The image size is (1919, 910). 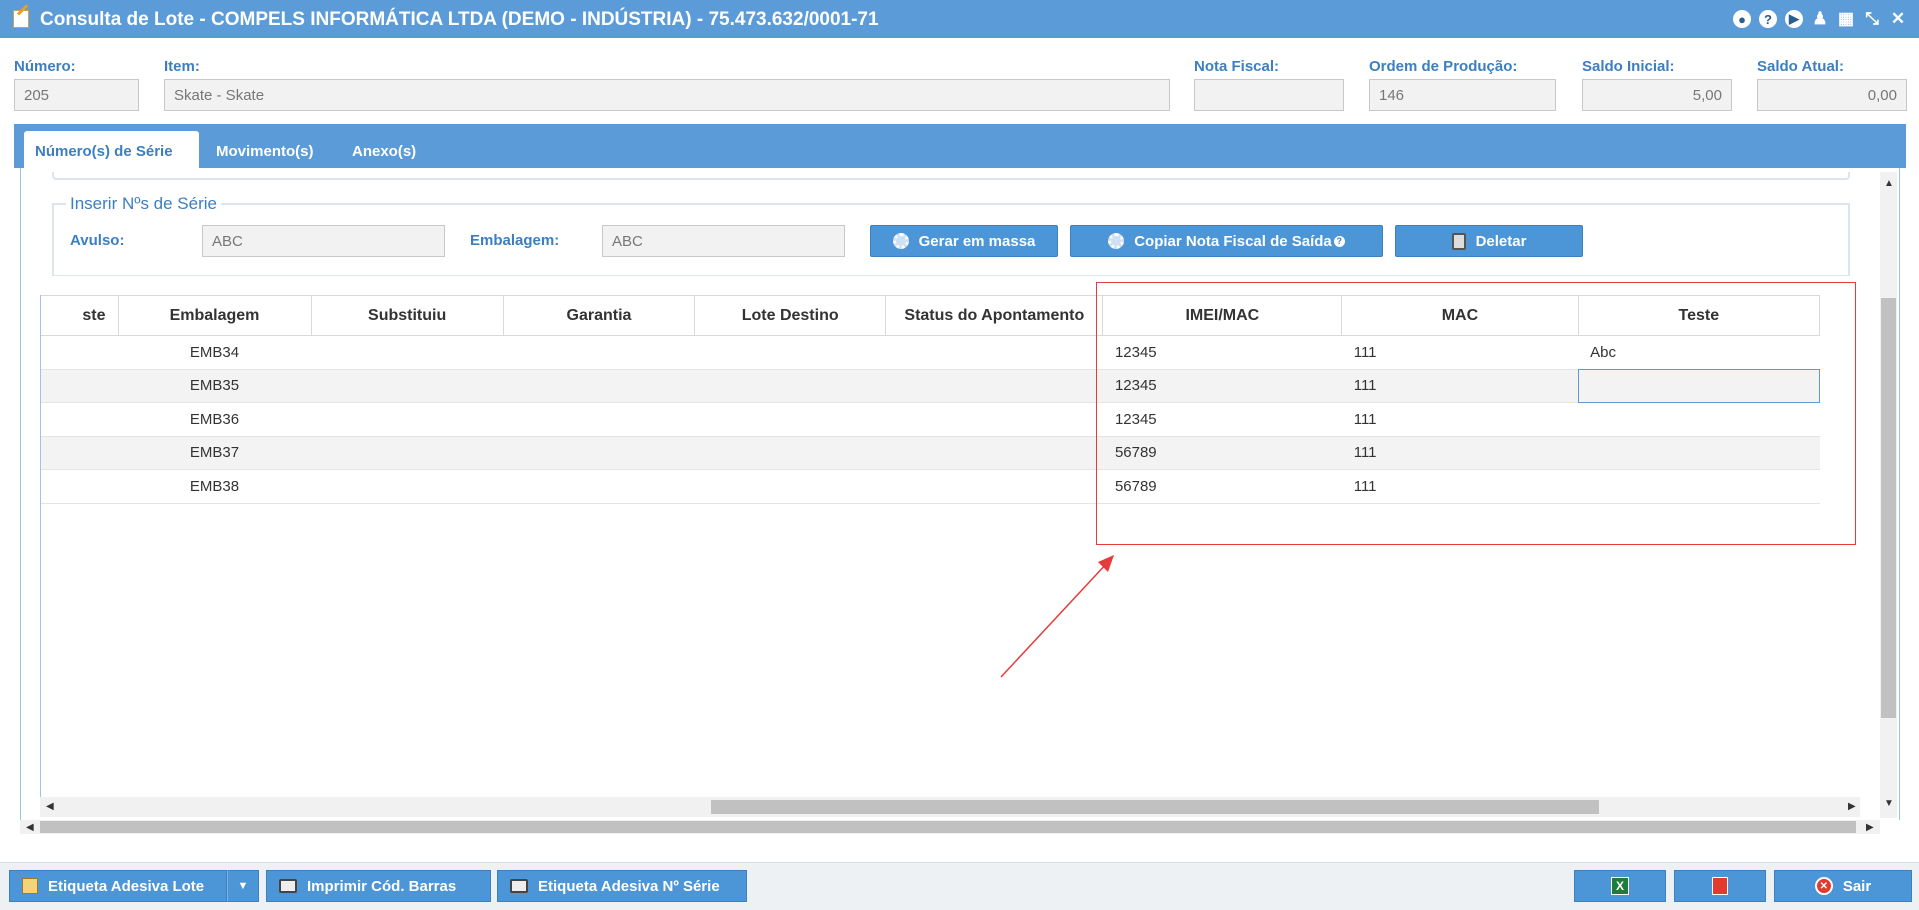 I want to click on column-header-garantia: Garantia, so click(x=599, y=315).